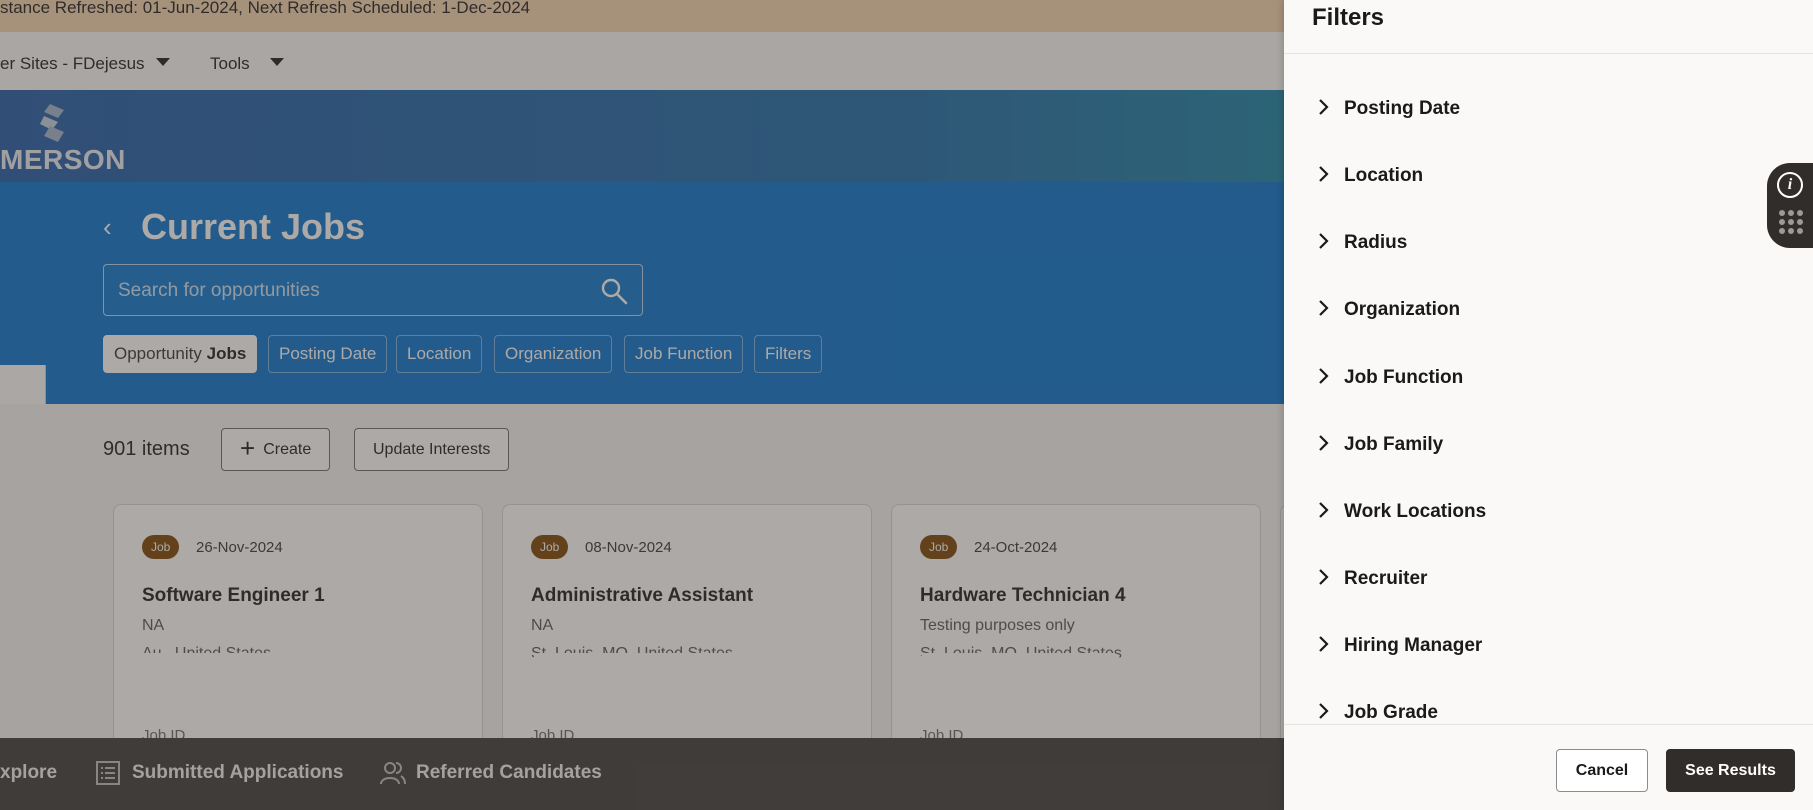  What do you see at coordinates (1526, 175) in the screenshot?
I see `filter-location: Location` at bounding box center [1526, 175].